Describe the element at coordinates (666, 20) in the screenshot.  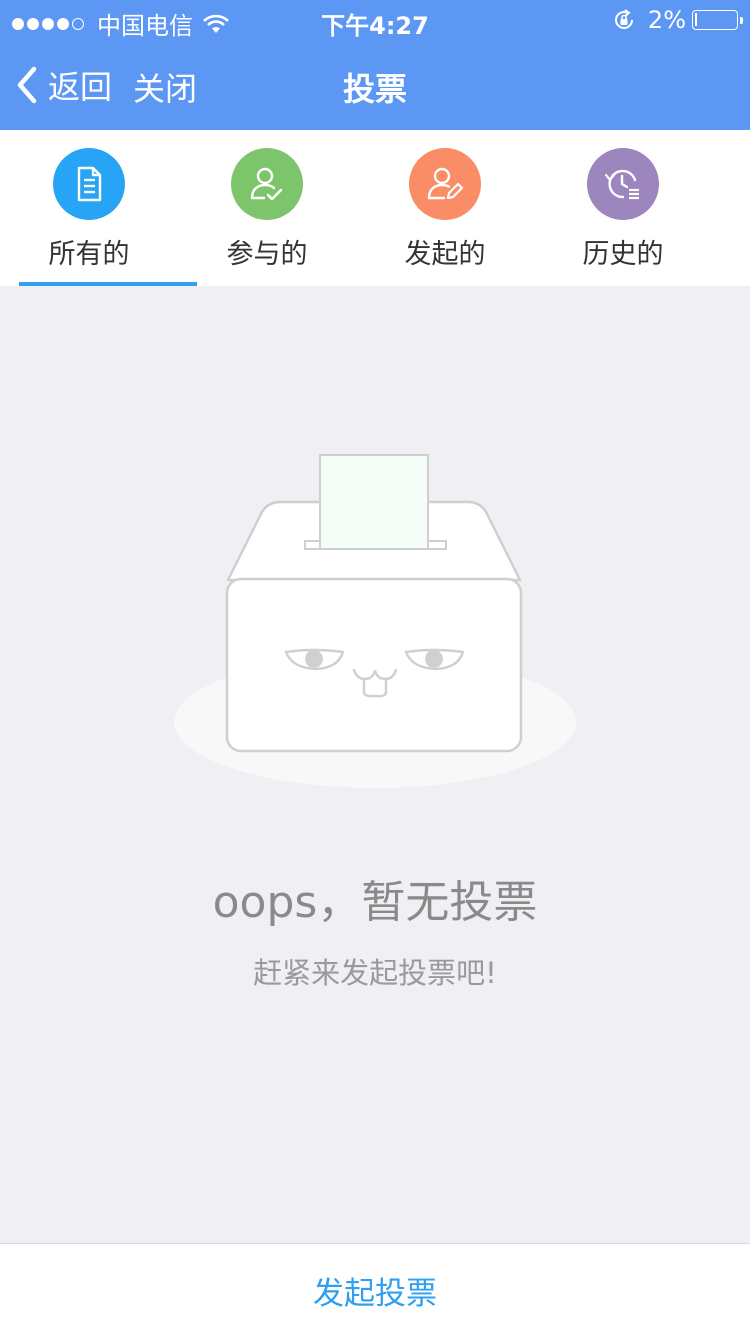
I see `battery-percent: 2%` at that location.